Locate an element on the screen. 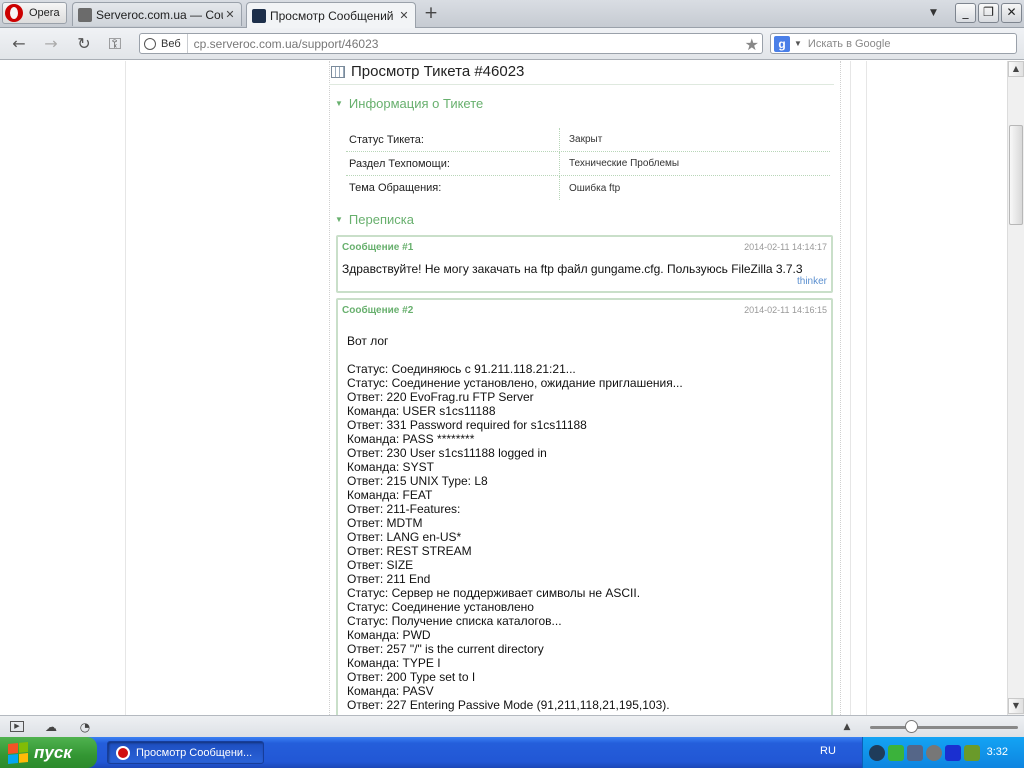 Image resolution: width=1024 pixels, height=768 pixels. zoom-slider-track is located at coordinates (944, 727).